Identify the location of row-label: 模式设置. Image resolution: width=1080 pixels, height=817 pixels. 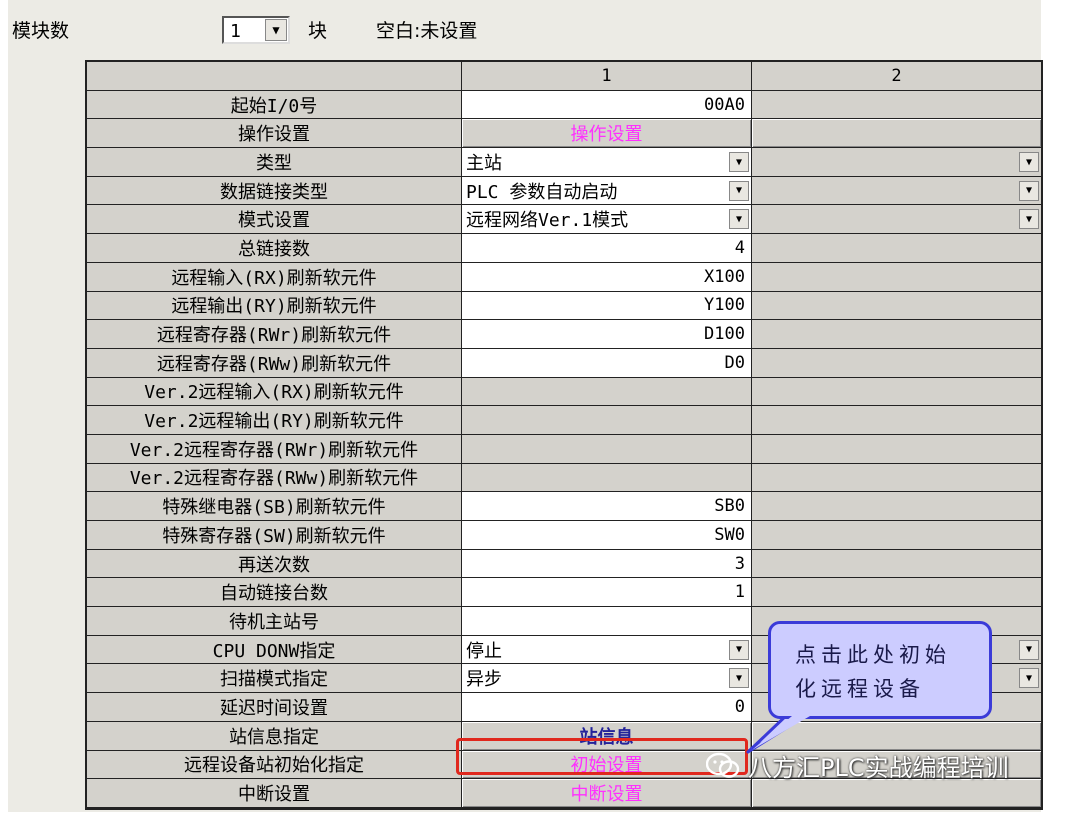
(274, 220).